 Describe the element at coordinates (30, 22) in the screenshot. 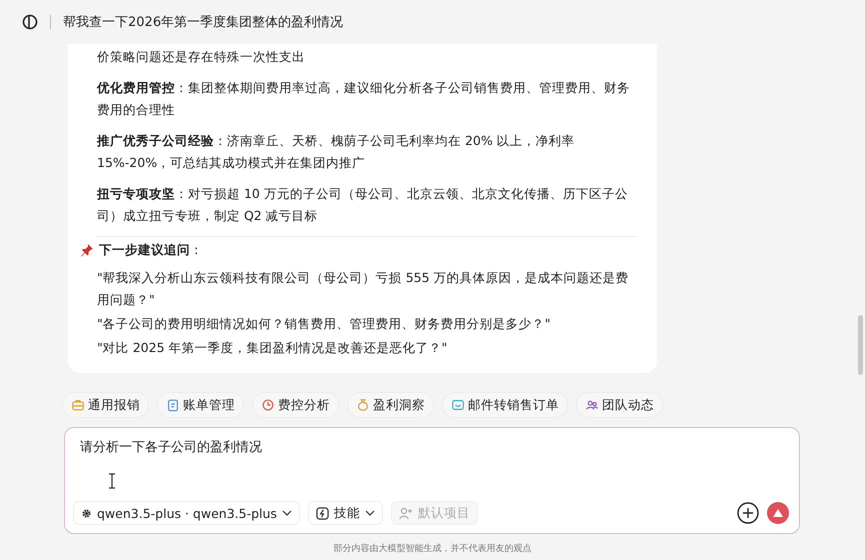

I see `sidebar-toggle-icon` at that location.